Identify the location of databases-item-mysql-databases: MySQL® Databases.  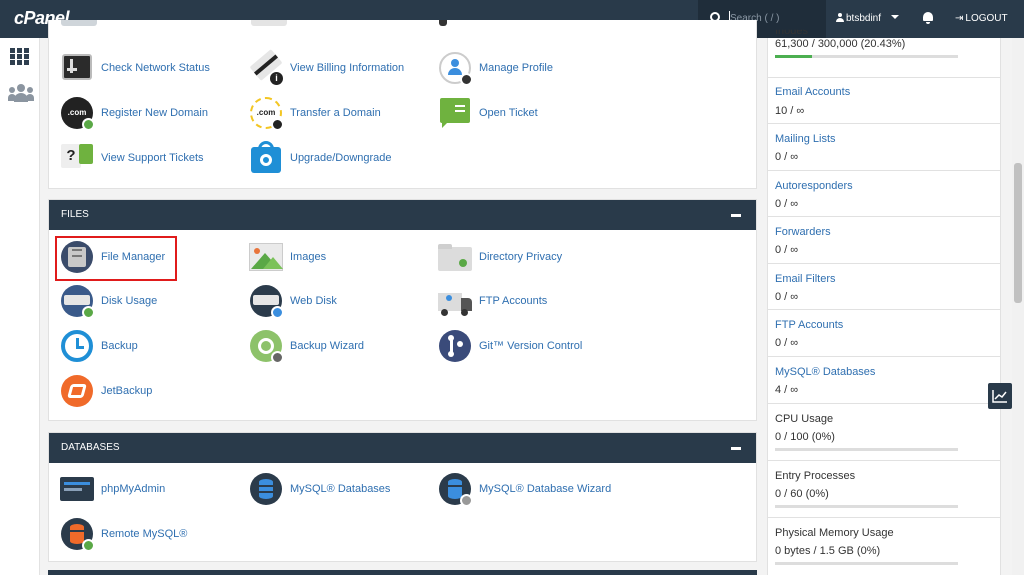
(319, 489).